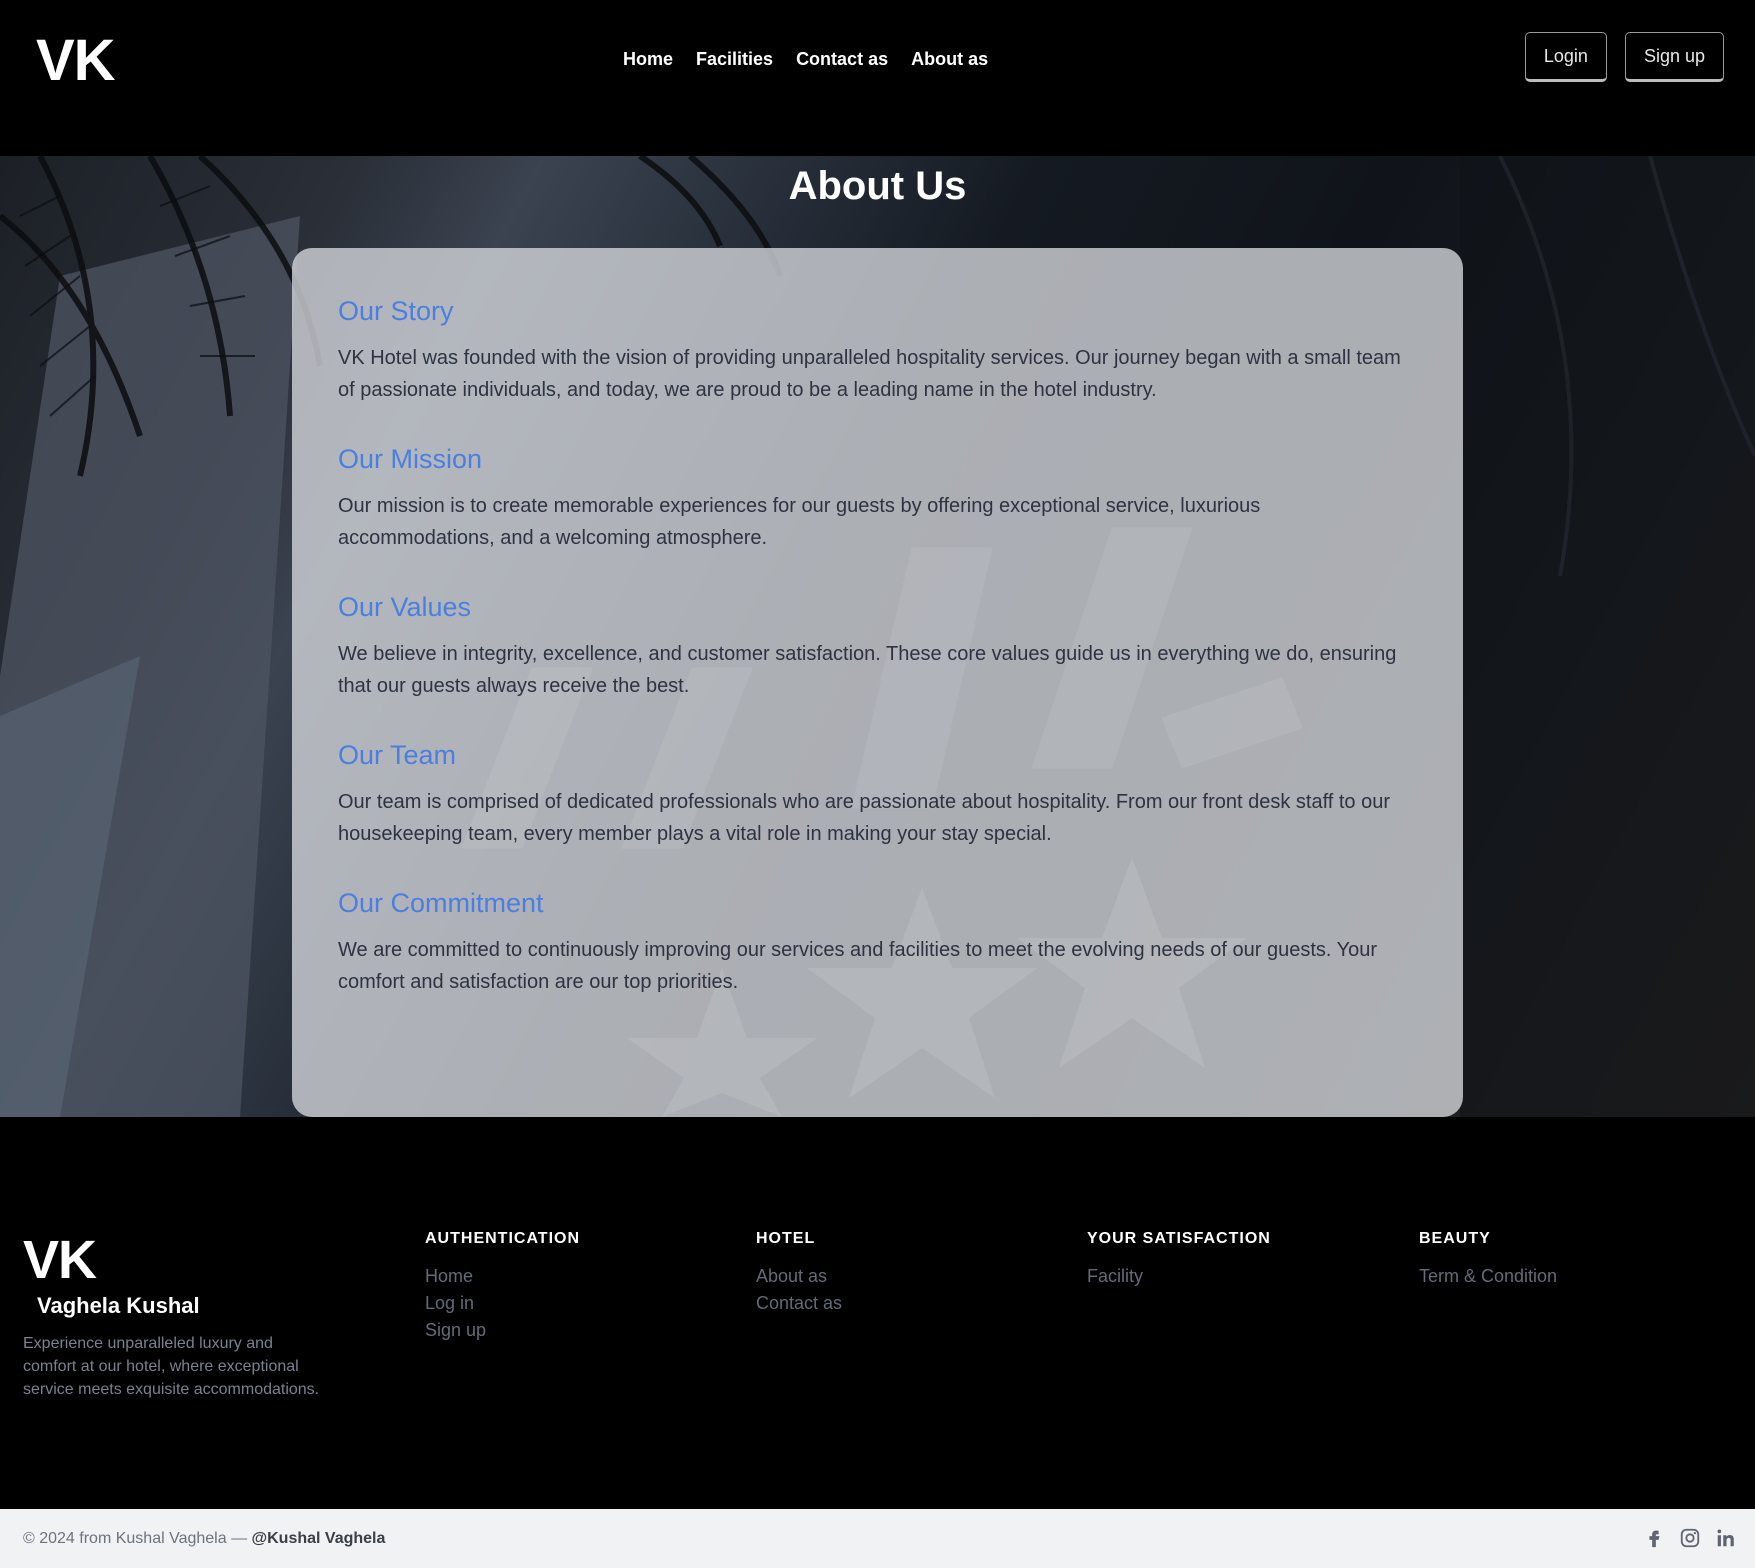 This screenshot has height=1568, width=1755. I want to click on instagram-icon, so click(1690, 1538).